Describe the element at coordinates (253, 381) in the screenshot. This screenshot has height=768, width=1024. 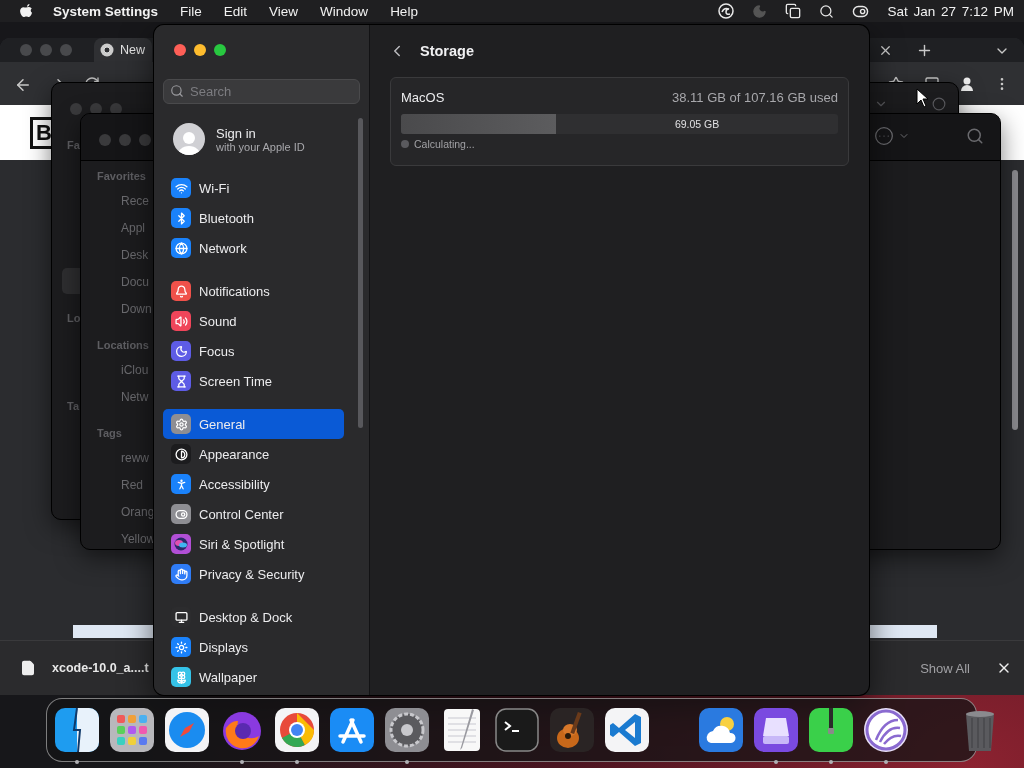
I see `sidebar-item: Screen Time` at that location.